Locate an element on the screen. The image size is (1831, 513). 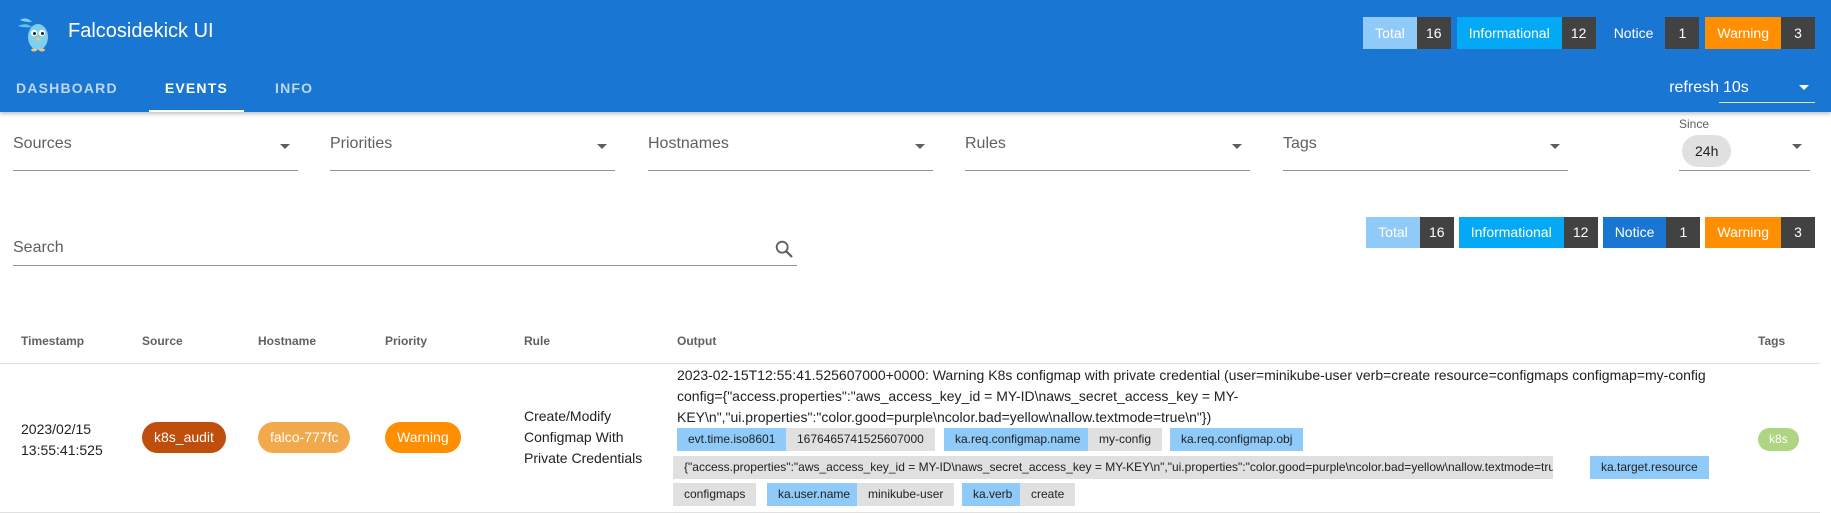
search-icon is located at coordinates (784, 249).